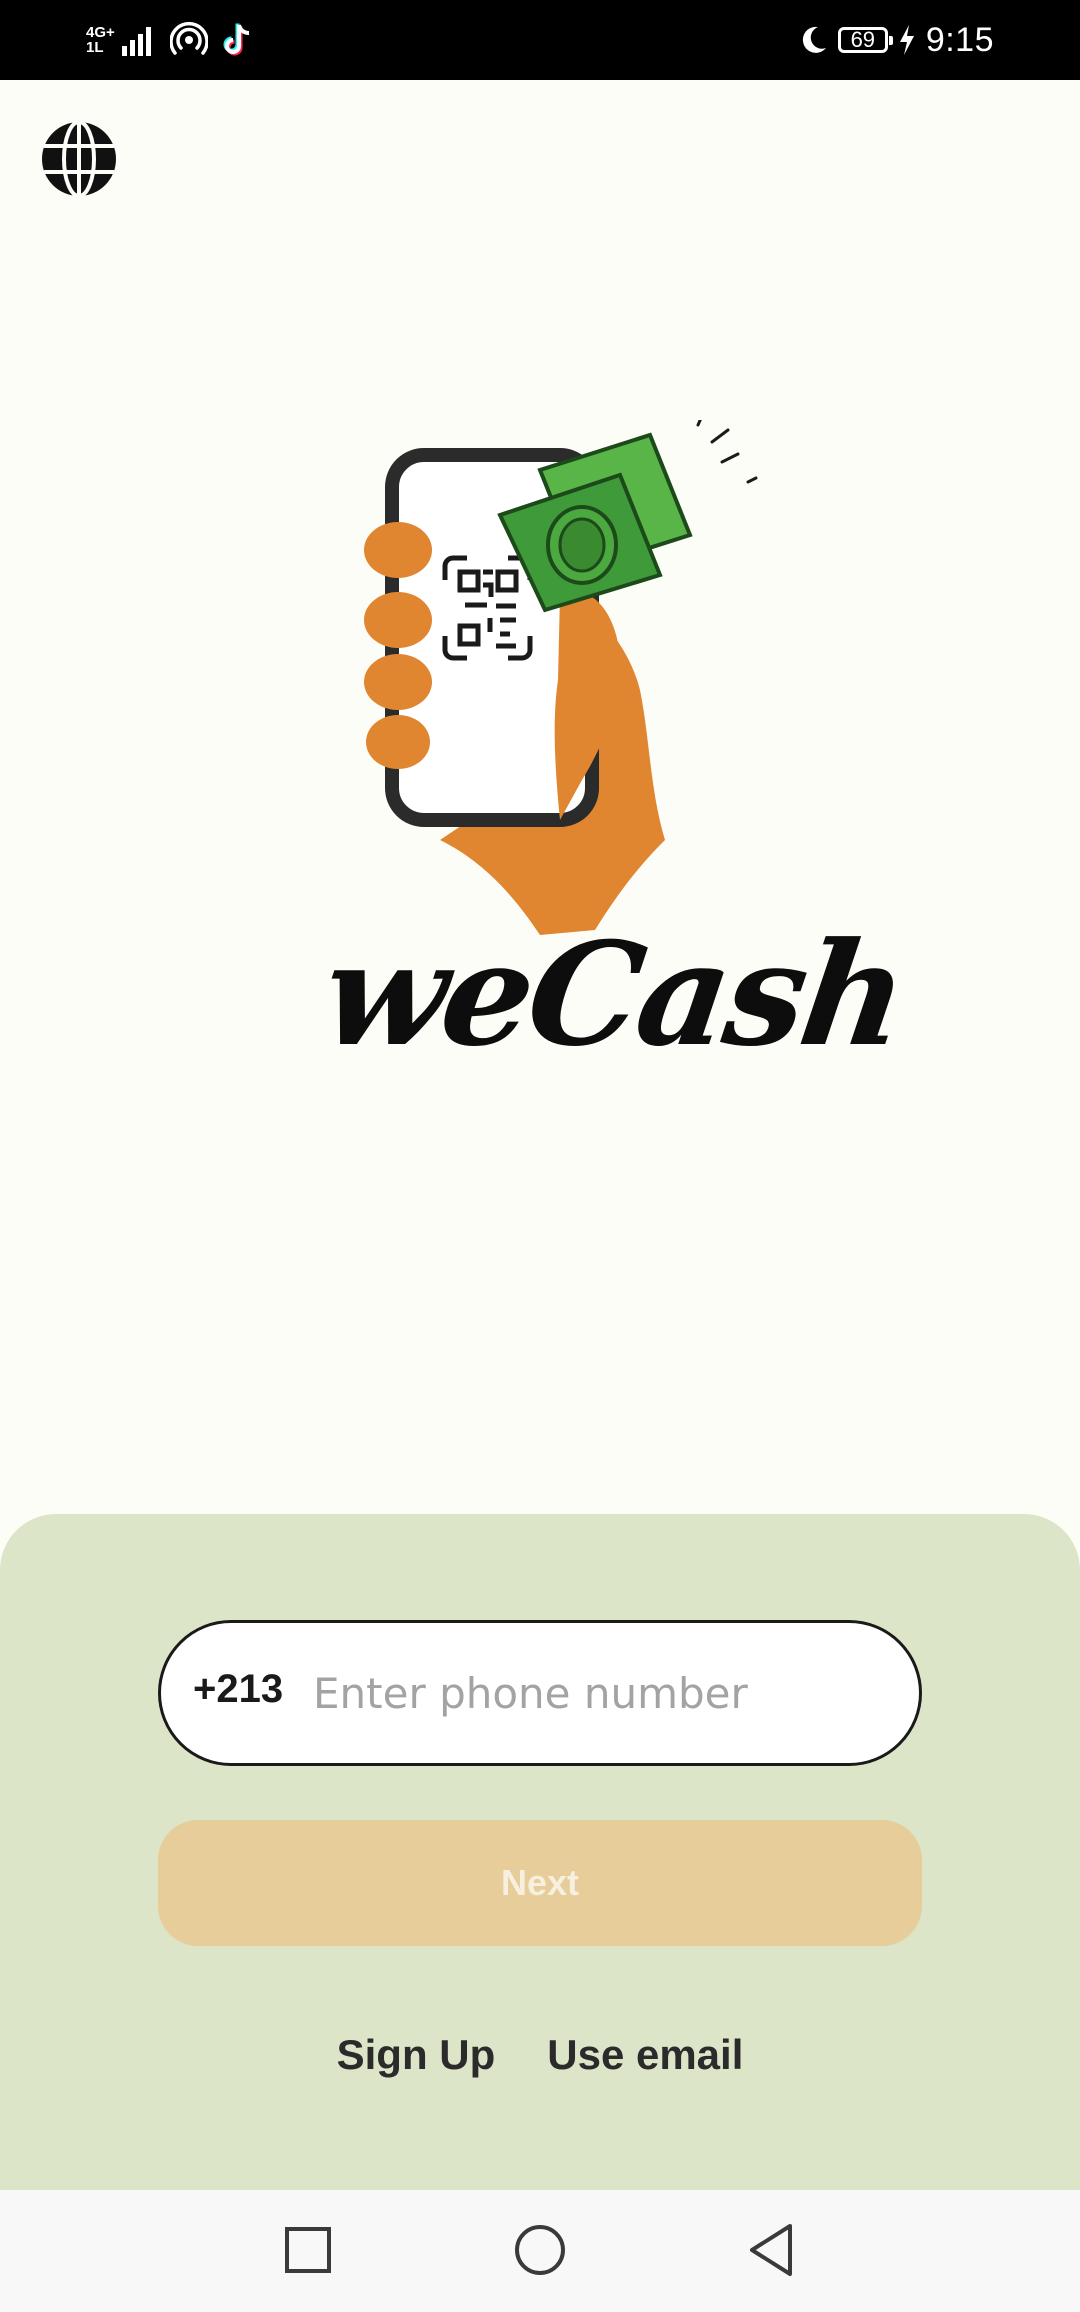 The width and height of the screenshot is (1080, 2312). I want to click on battery-icon: 69, so click(865, 40).